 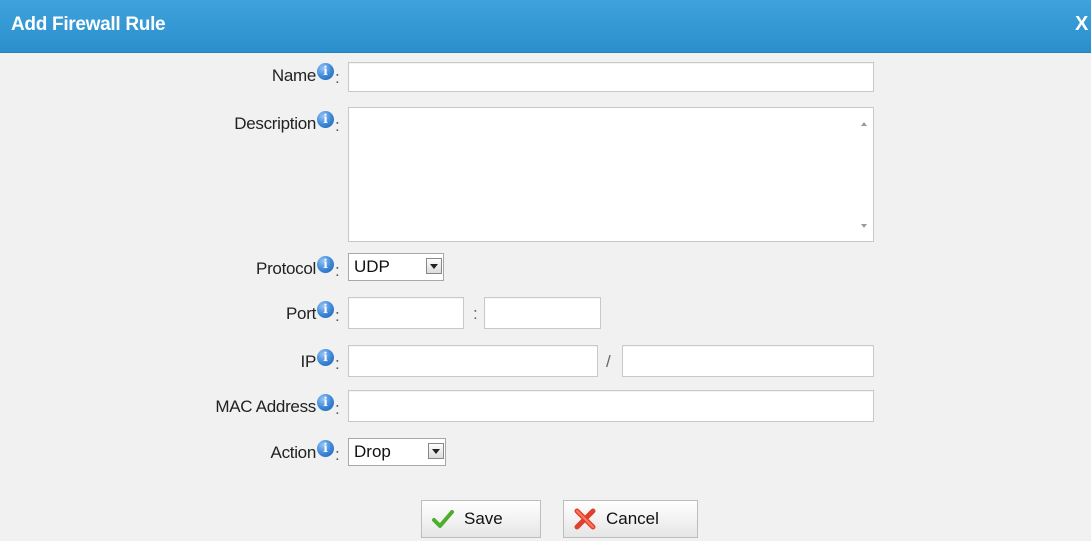 I want to click on ip-mask-input, so click(x=748, y=361).